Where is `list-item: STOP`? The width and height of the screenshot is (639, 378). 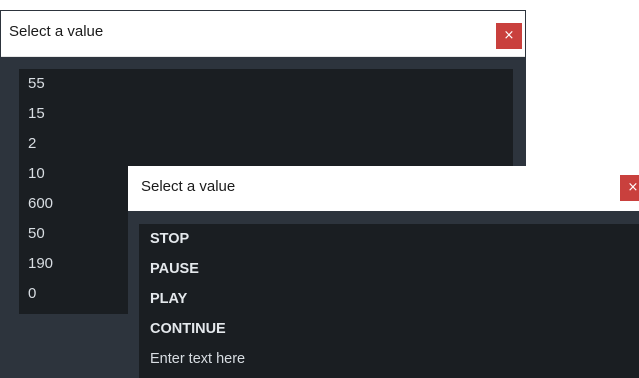 list-item: STOP is located at coordinates (389, 239).